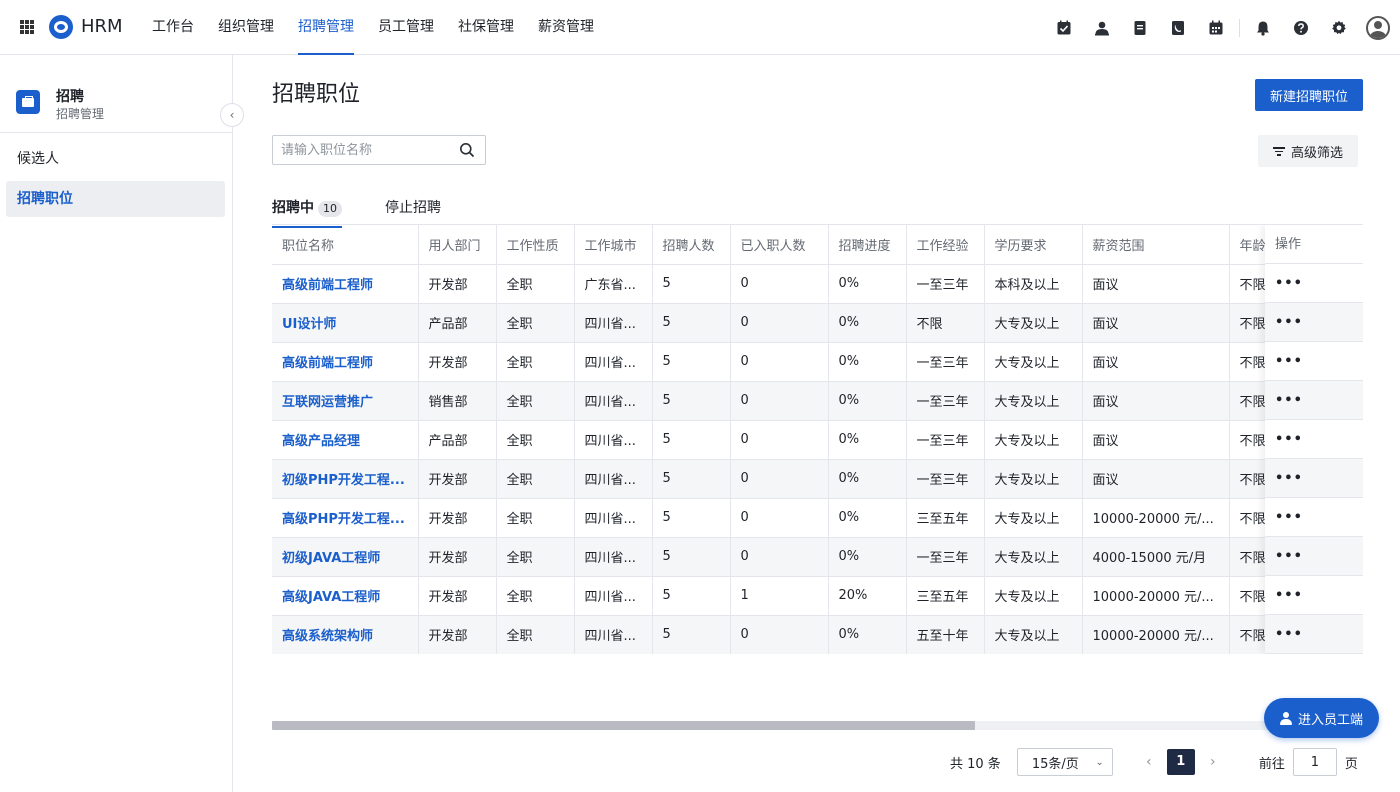 The image size is (1400, 792). What do you see at coordinates (1301, 28) in the screenshot?
I see `help-icon` at bounding box center [1301, 28].